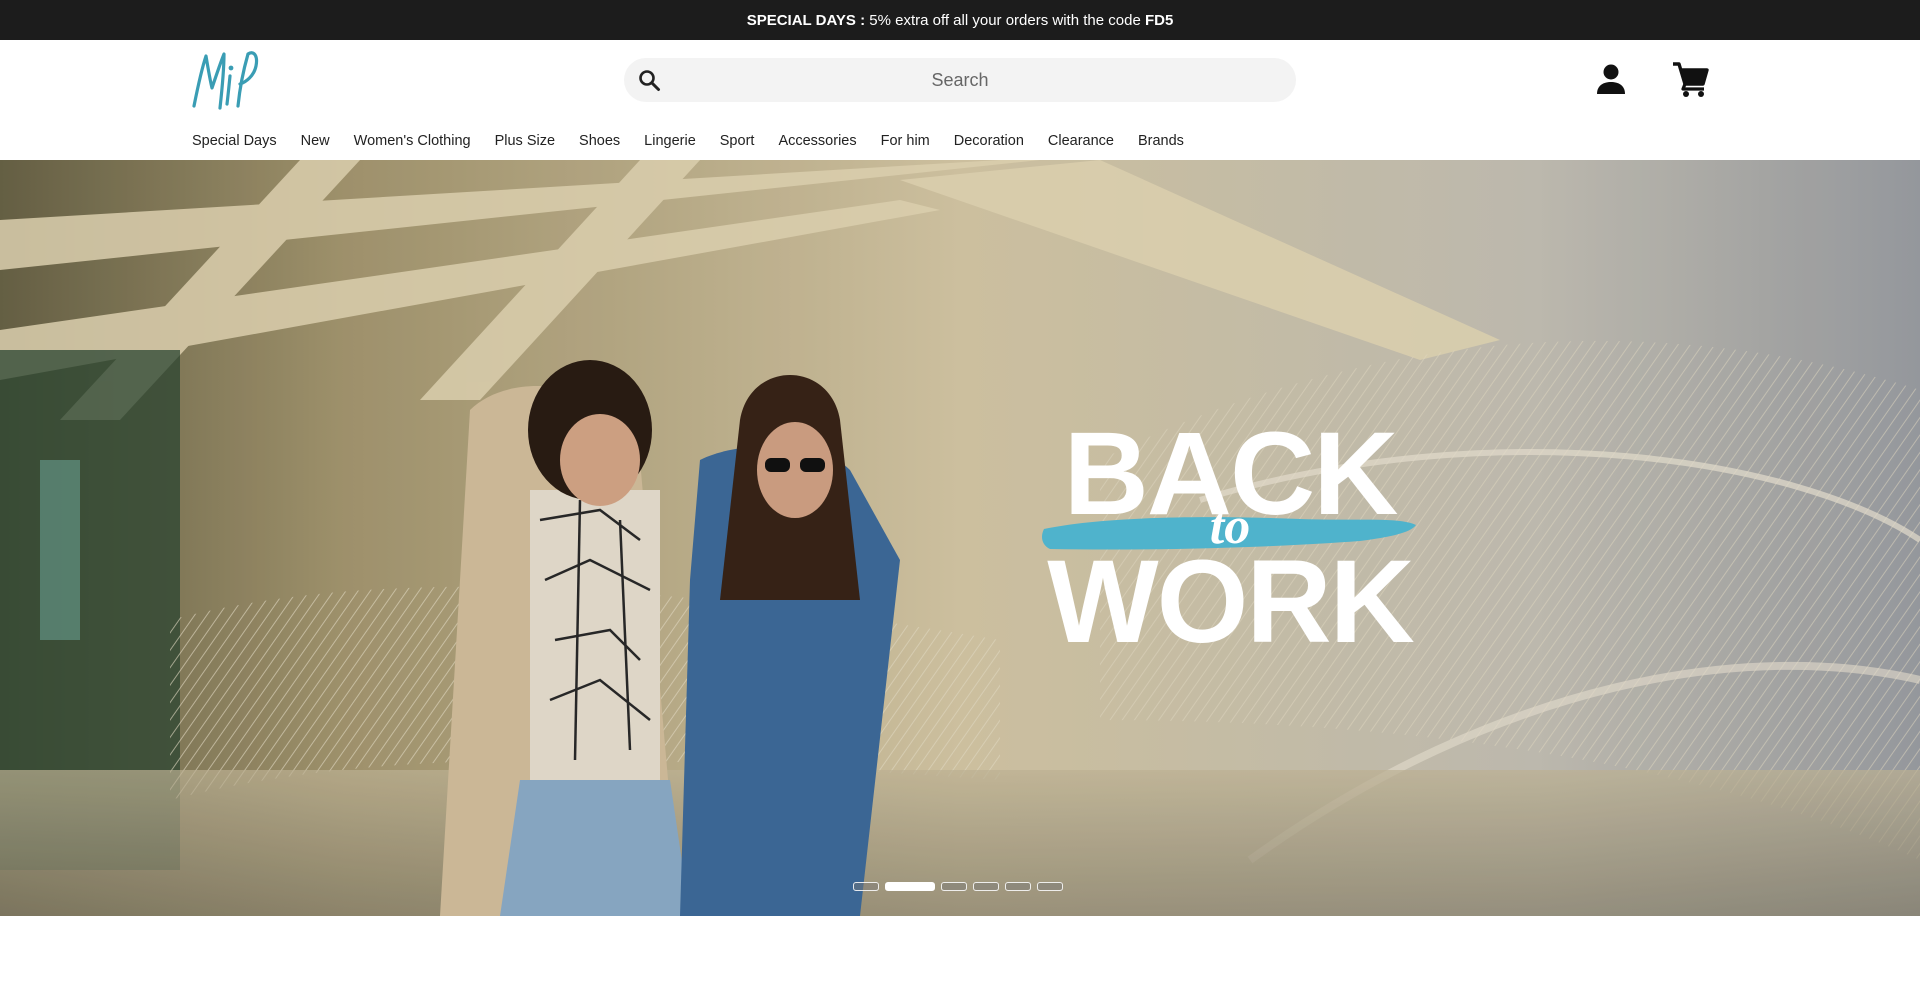 Image resolution: width=1920 pixels, height=993 pixels. Describe the element at coordinates (905, 141) in the screenshot. I see `nav-item-for-him: For him` at that location.